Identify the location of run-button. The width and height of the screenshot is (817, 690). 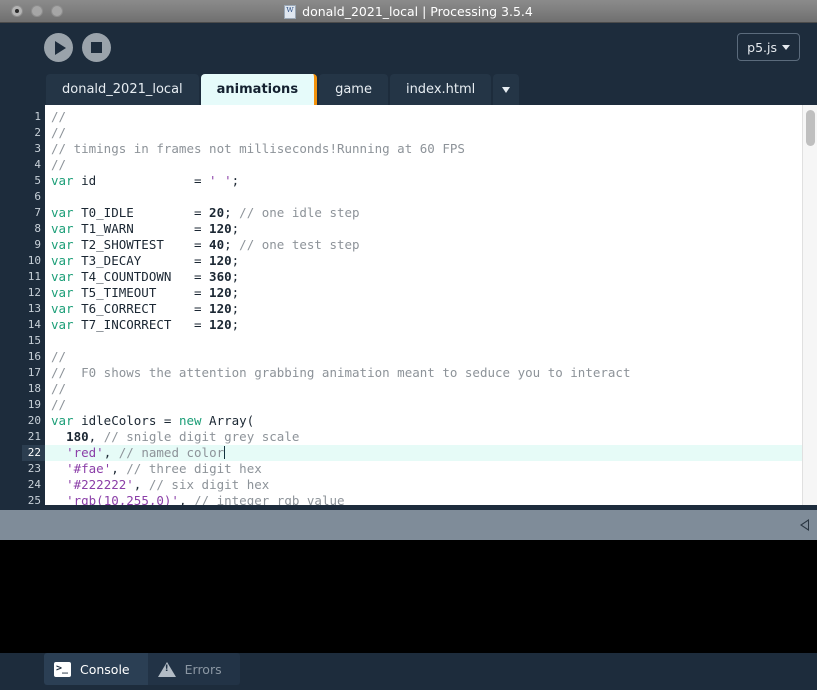
(58, 47).